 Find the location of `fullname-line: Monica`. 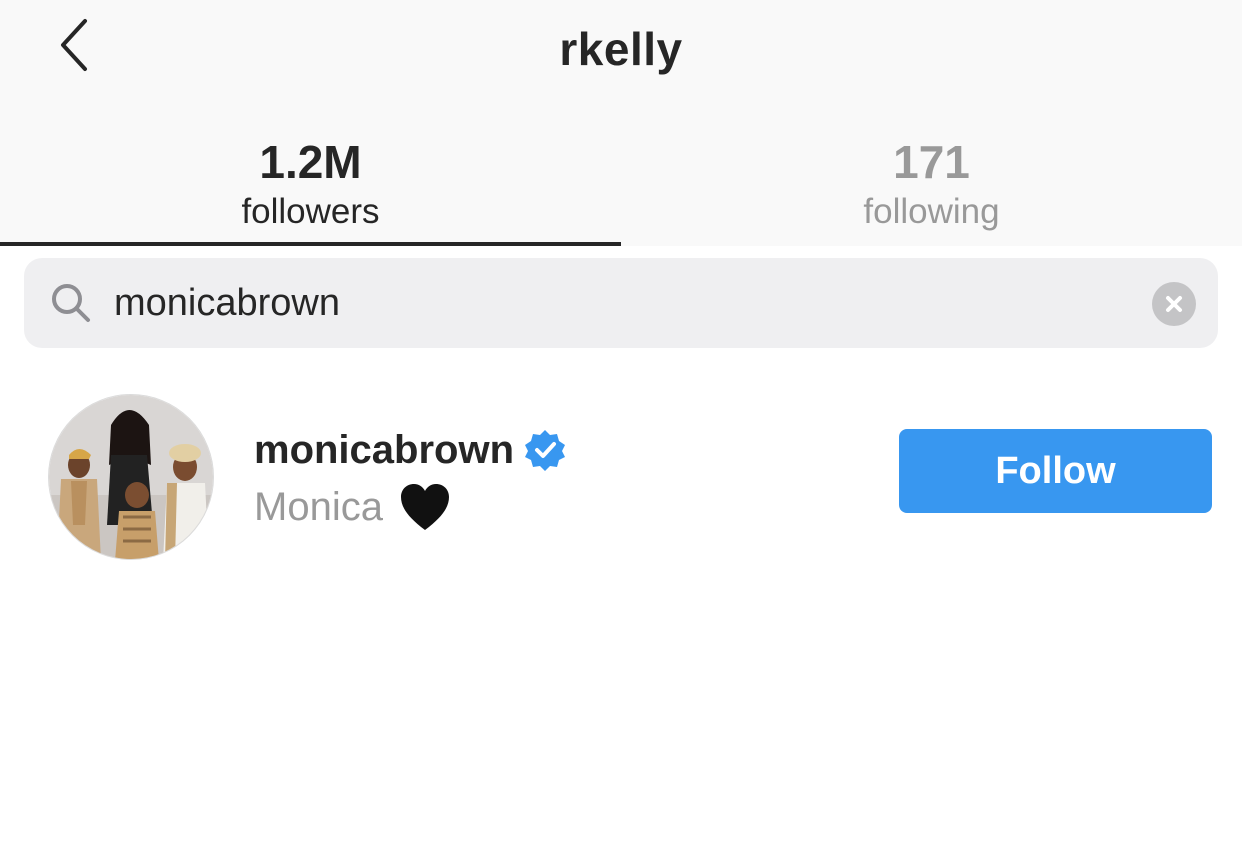

fullname-line: Monica is located at coordinates (352, 507).